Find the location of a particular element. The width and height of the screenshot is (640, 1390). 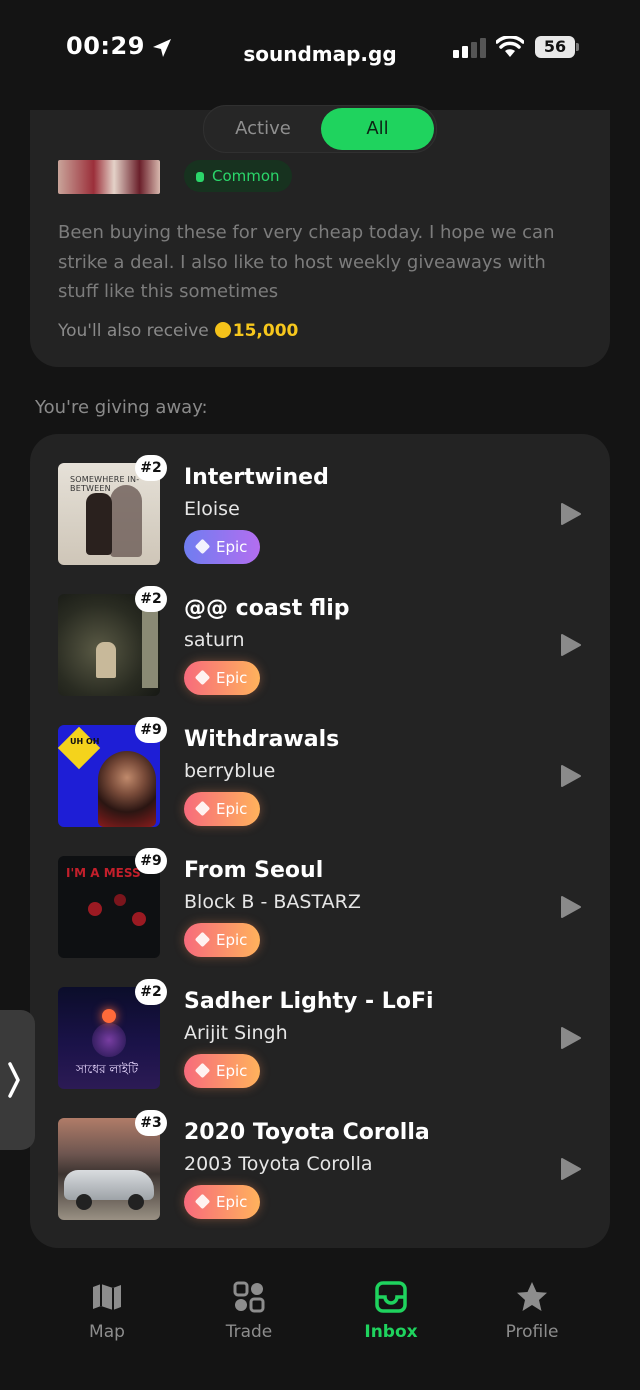

receive-prefix: You'll also receive is located at coordinates (133, 331).